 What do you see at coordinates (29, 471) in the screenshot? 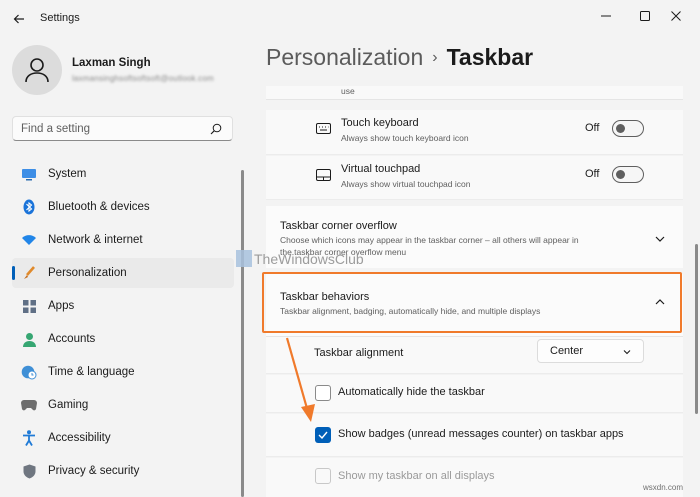
I see `shield-icon` at bounding box center [29, 471].